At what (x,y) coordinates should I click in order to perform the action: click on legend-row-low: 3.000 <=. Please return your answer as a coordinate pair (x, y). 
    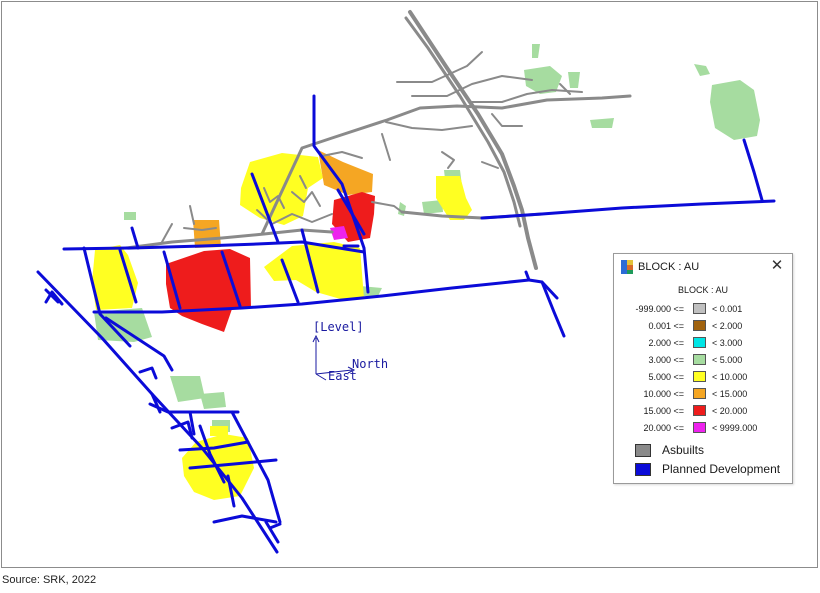
    Looking at the image, I should click on (666, 360).